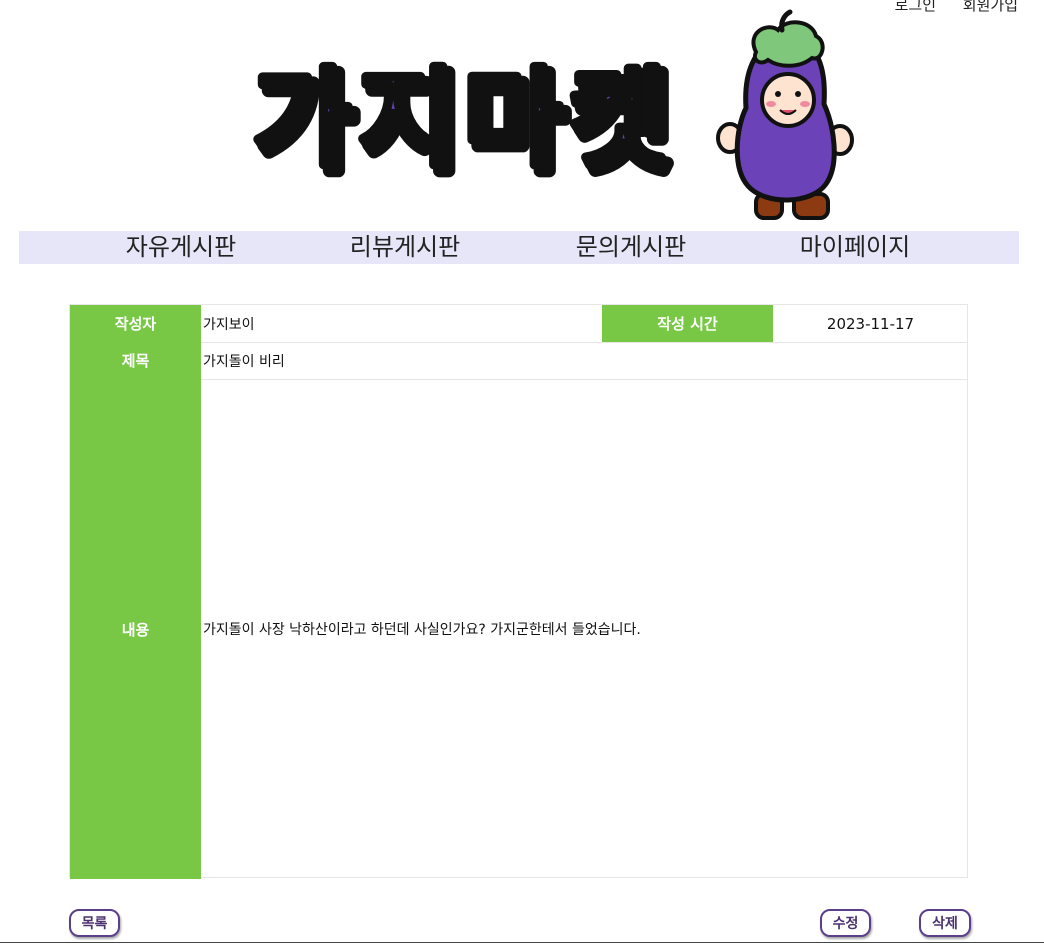  Describe the element at coordinates (845, 923) in the screenshot. I see `edit-button: 수정` at that location.